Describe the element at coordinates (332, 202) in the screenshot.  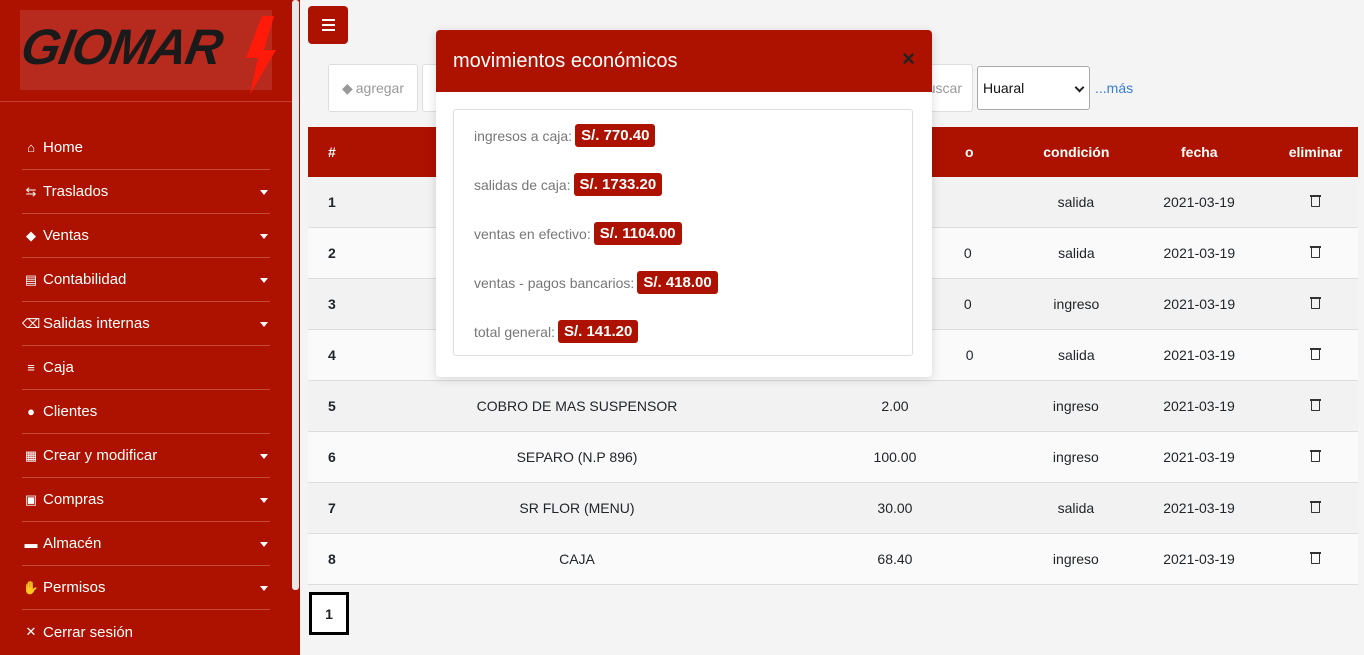
I see `row-number: 1` at that location.